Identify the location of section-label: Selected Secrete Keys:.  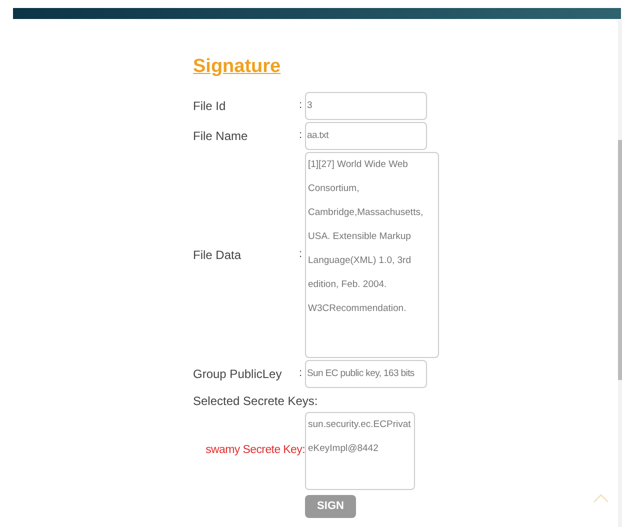
(256, 401).